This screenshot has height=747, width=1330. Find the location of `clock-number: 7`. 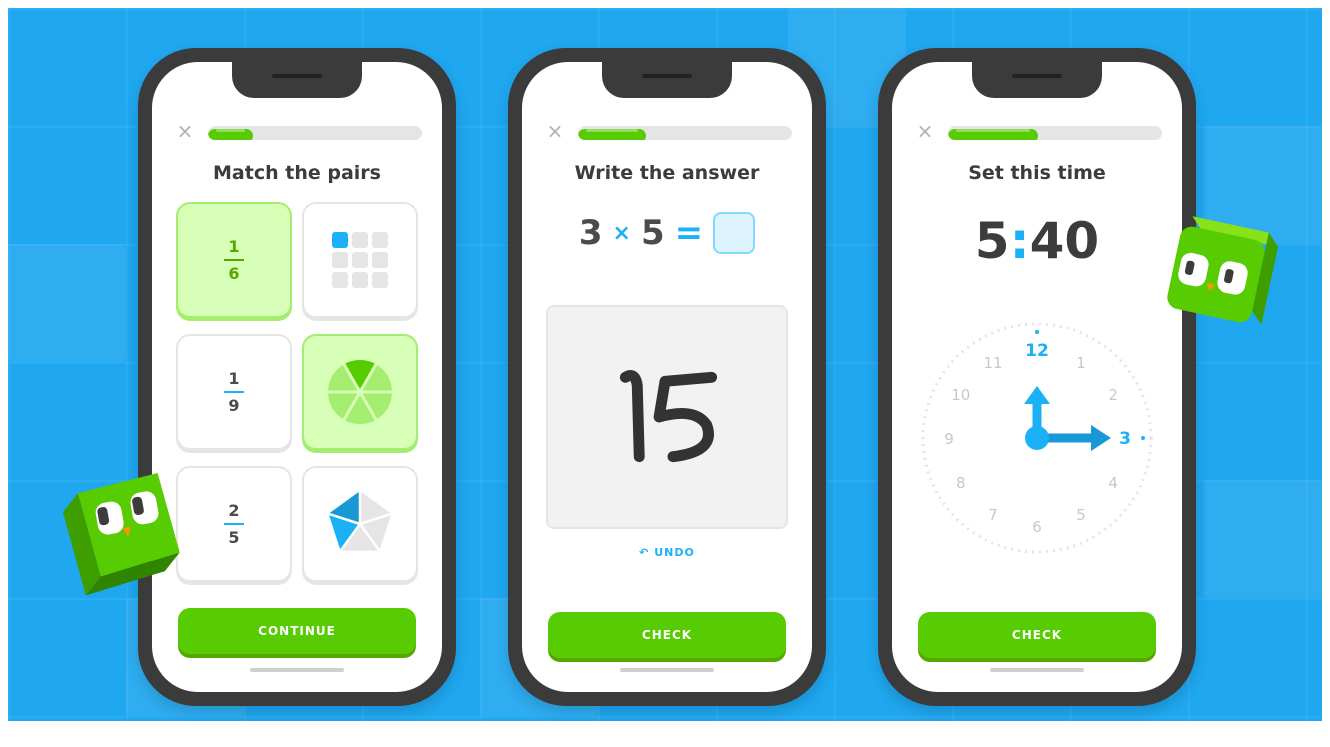

clock-number: 7 is located at coordinates (993, 515).